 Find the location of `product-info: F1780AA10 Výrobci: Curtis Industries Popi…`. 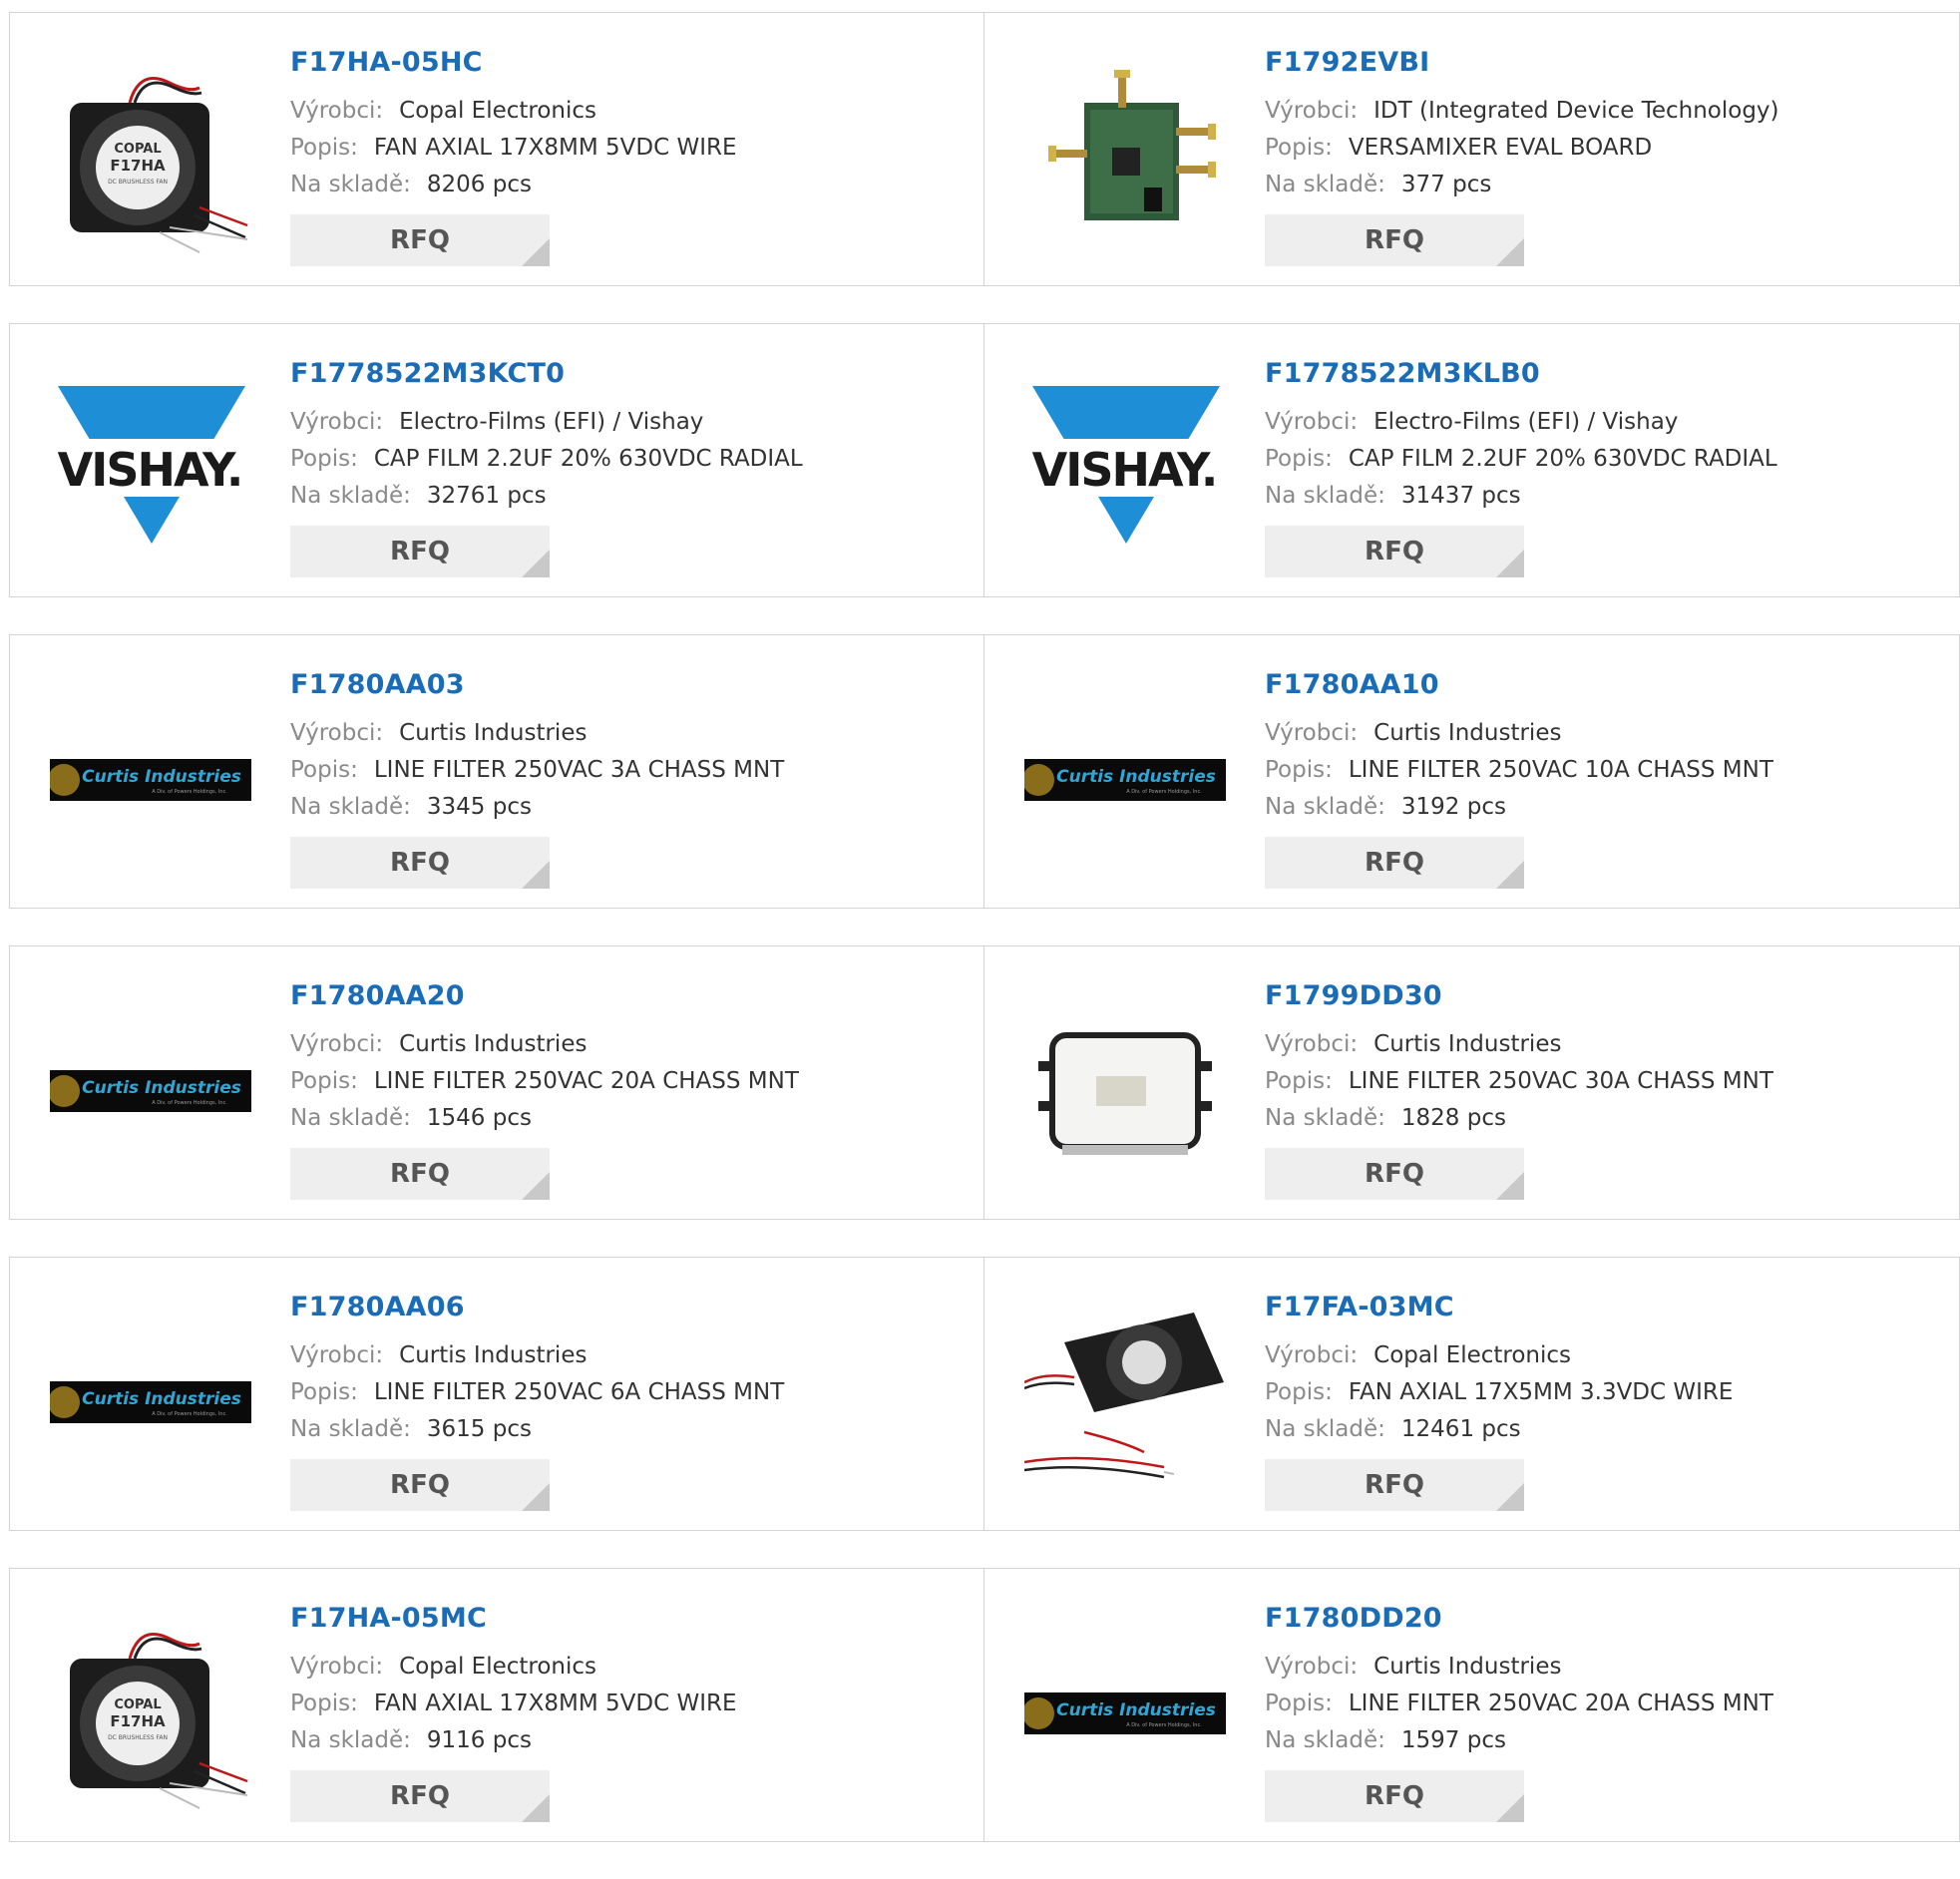

product-info: F1780AA10 Výrobci: Curtis Industries Popi… is located at coordinates (1519, 777).